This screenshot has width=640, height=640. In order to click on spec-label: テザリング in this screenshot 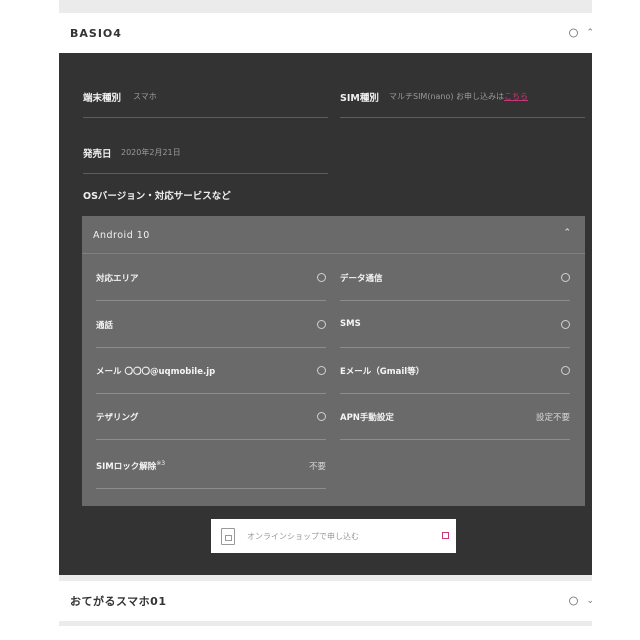, I will do `click(117, 418)`.